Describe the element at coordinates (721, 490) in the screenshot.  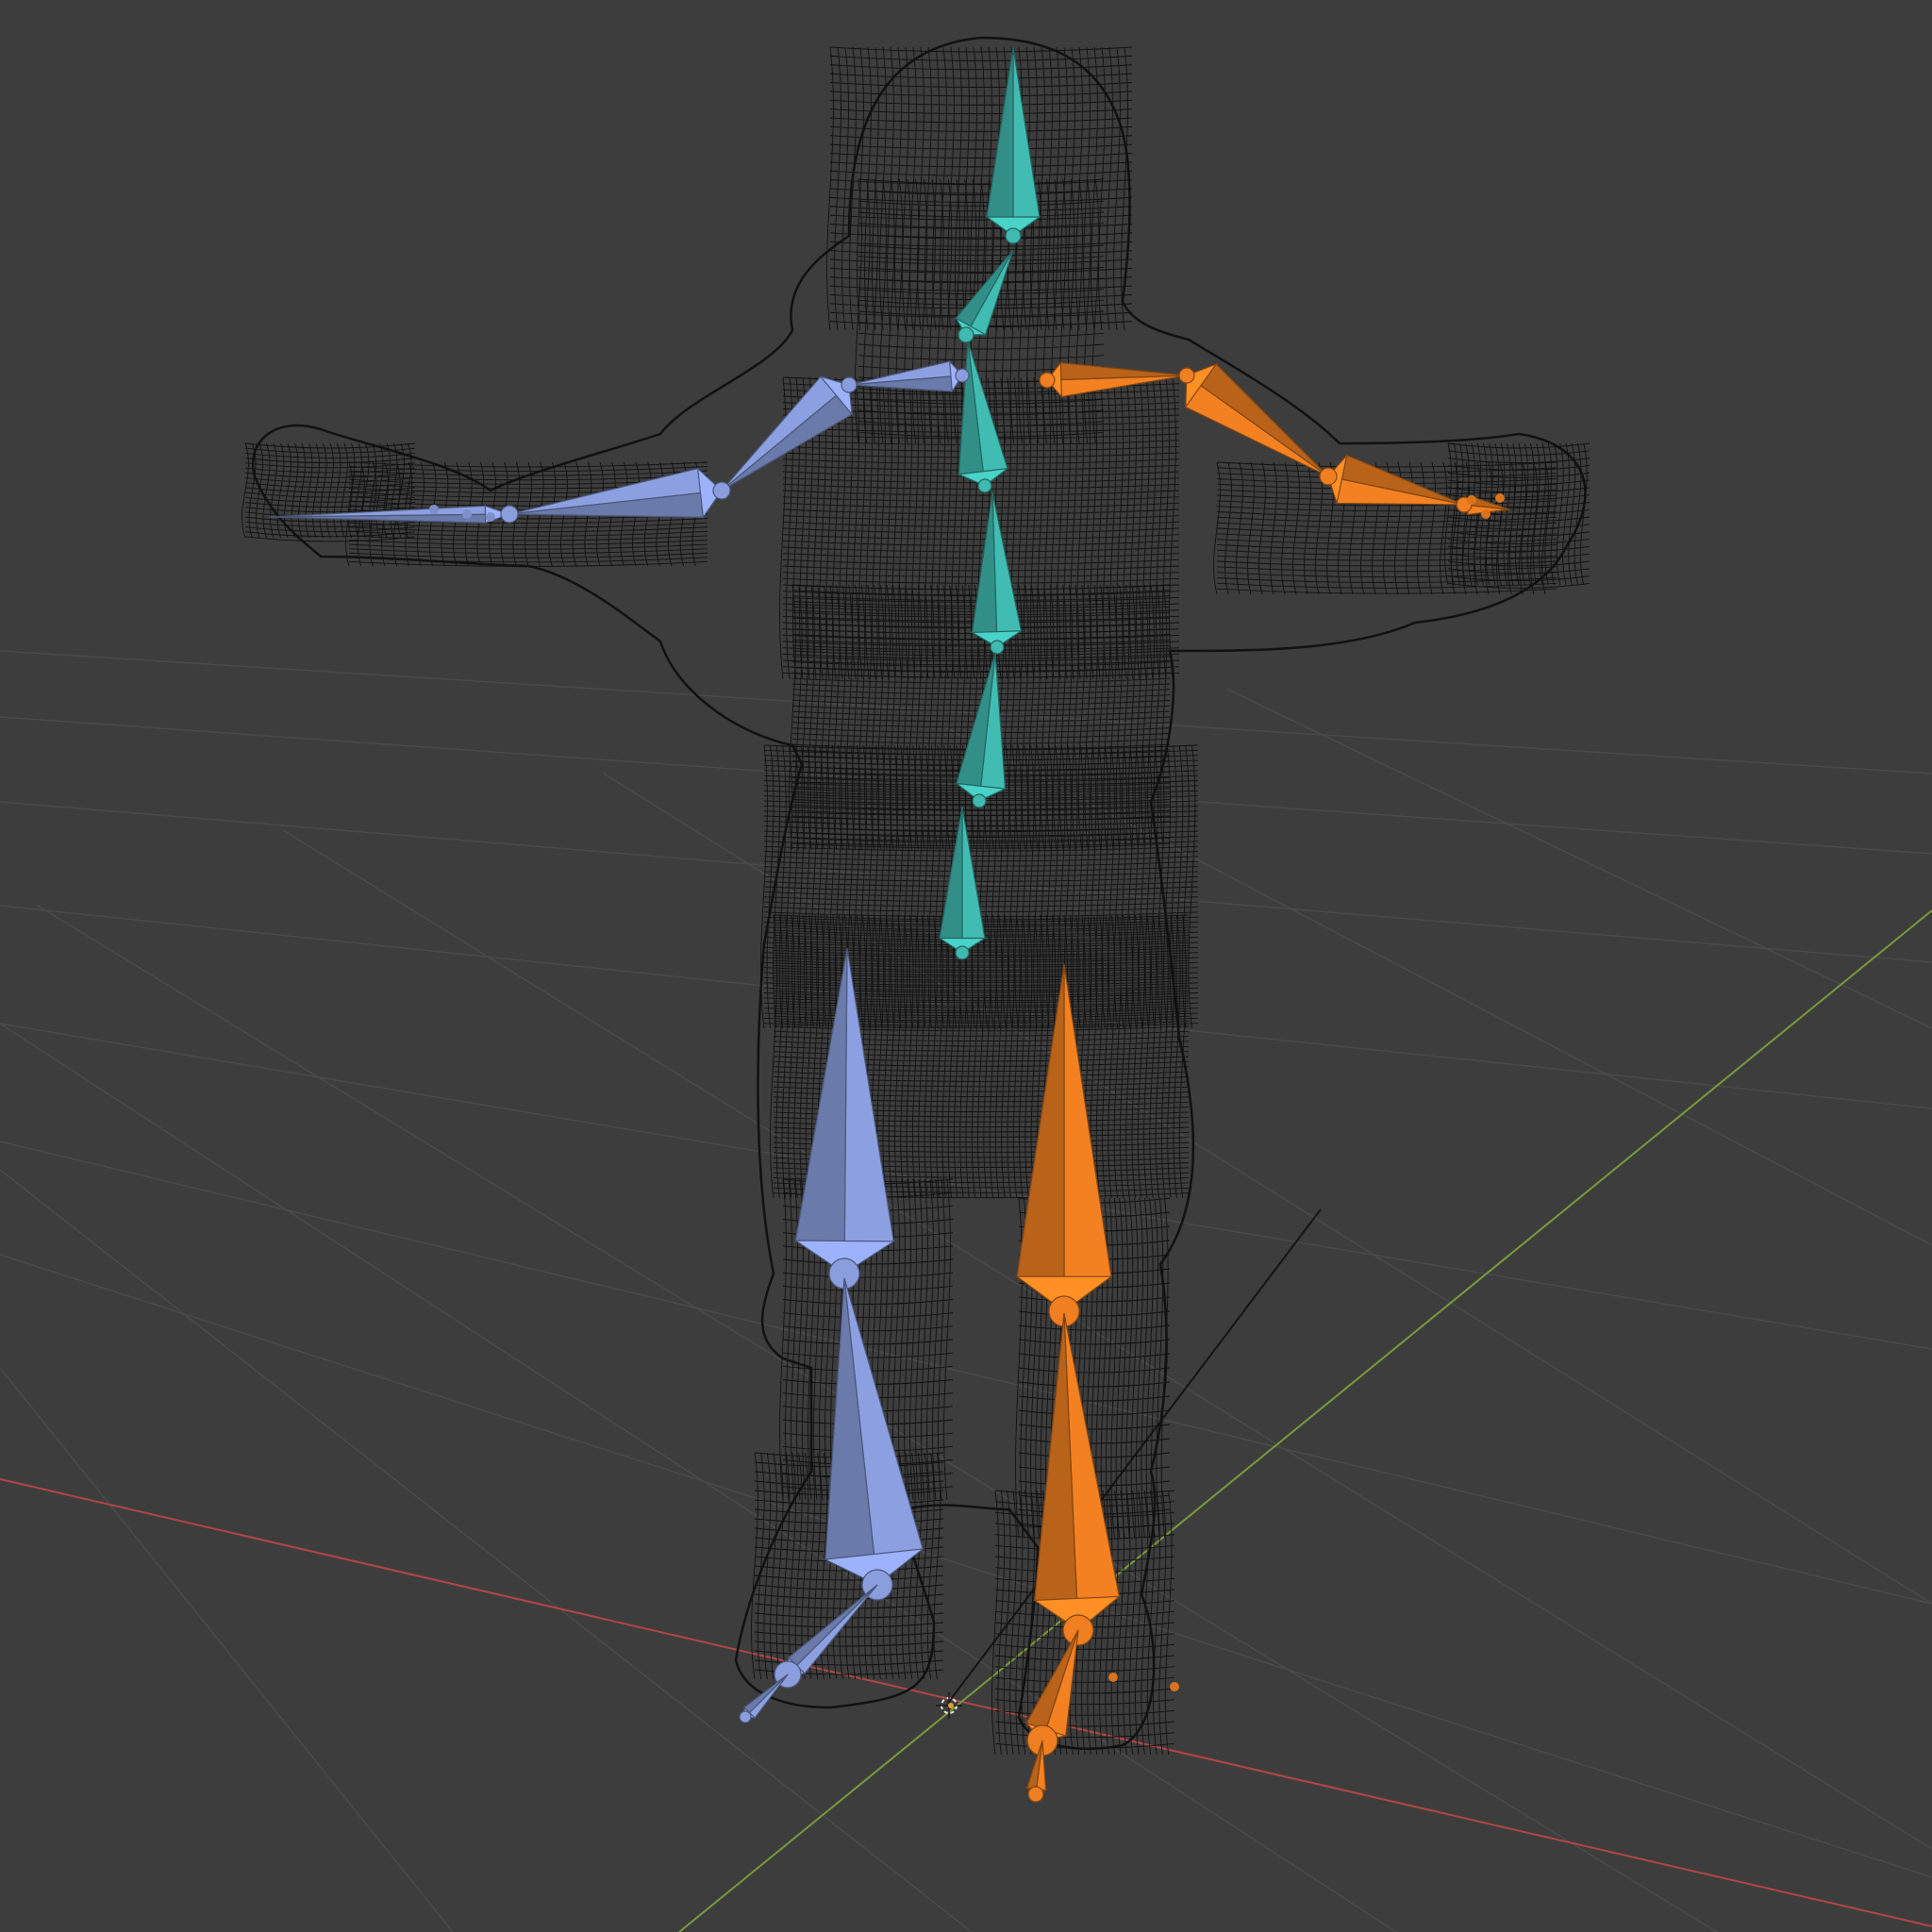
I see `joint-left-forearm` at that location.